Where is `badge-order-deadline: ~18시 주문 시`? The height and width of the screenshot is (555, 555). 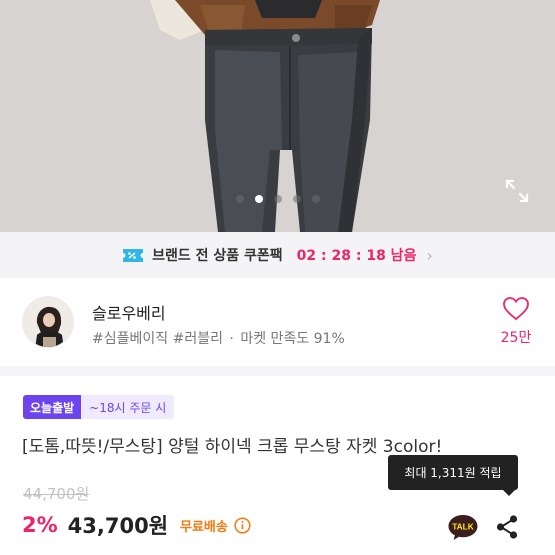
badge-order-deadline: ~18시 주문 시 is located at coordinates (128, 407).